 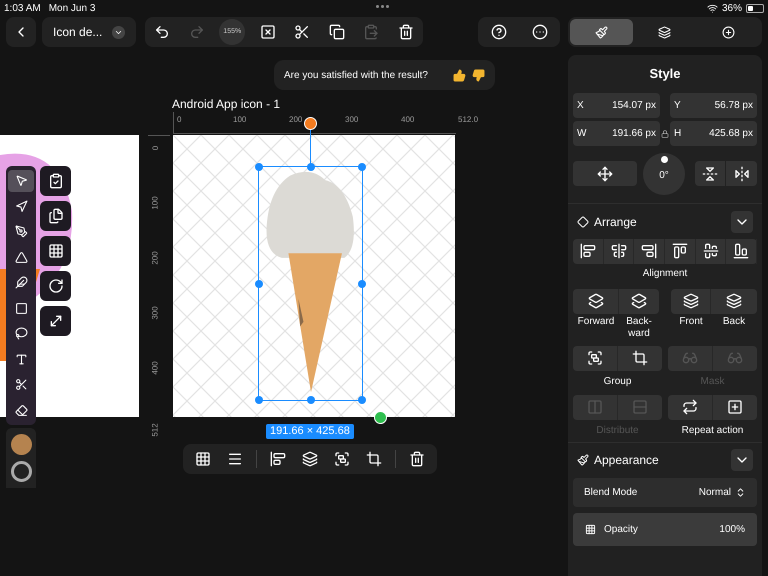 I want to click on dimension-field: X 154.07 px, so click(x=616, y=105).